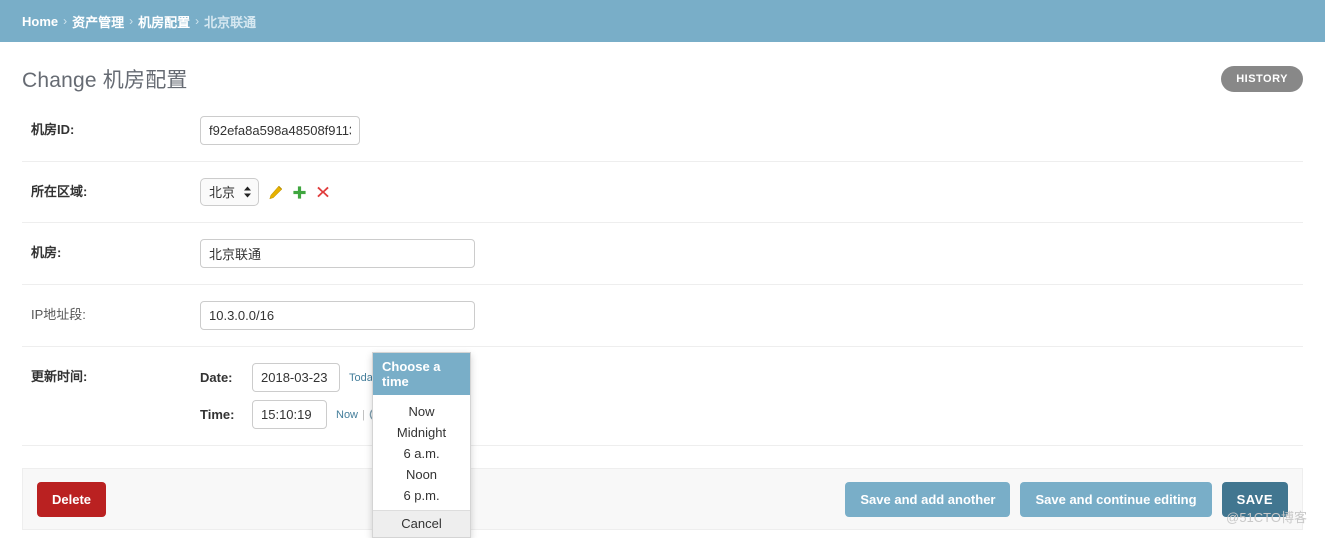  I want to click on label-ip-range: IP地址段:, so click(58, 314).